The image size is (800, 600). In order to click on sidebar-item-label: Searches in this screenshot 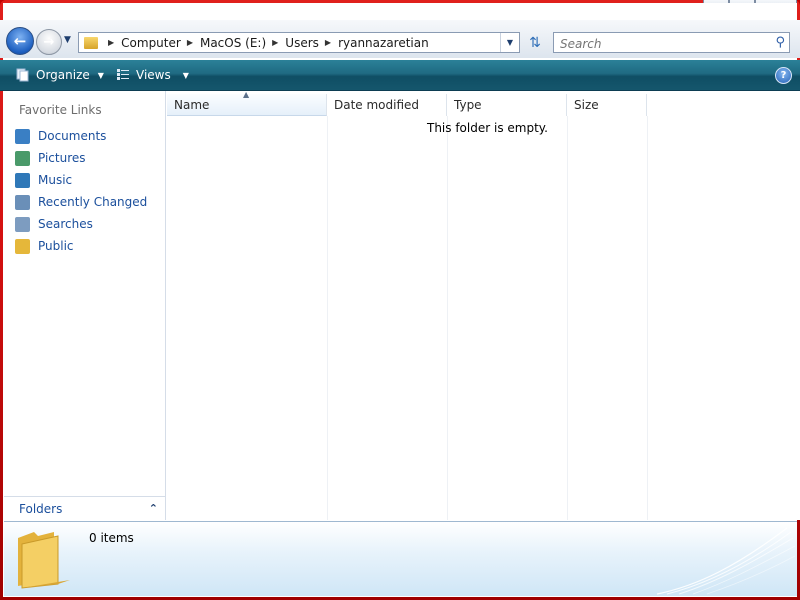, I will do `click(65, 224)`.